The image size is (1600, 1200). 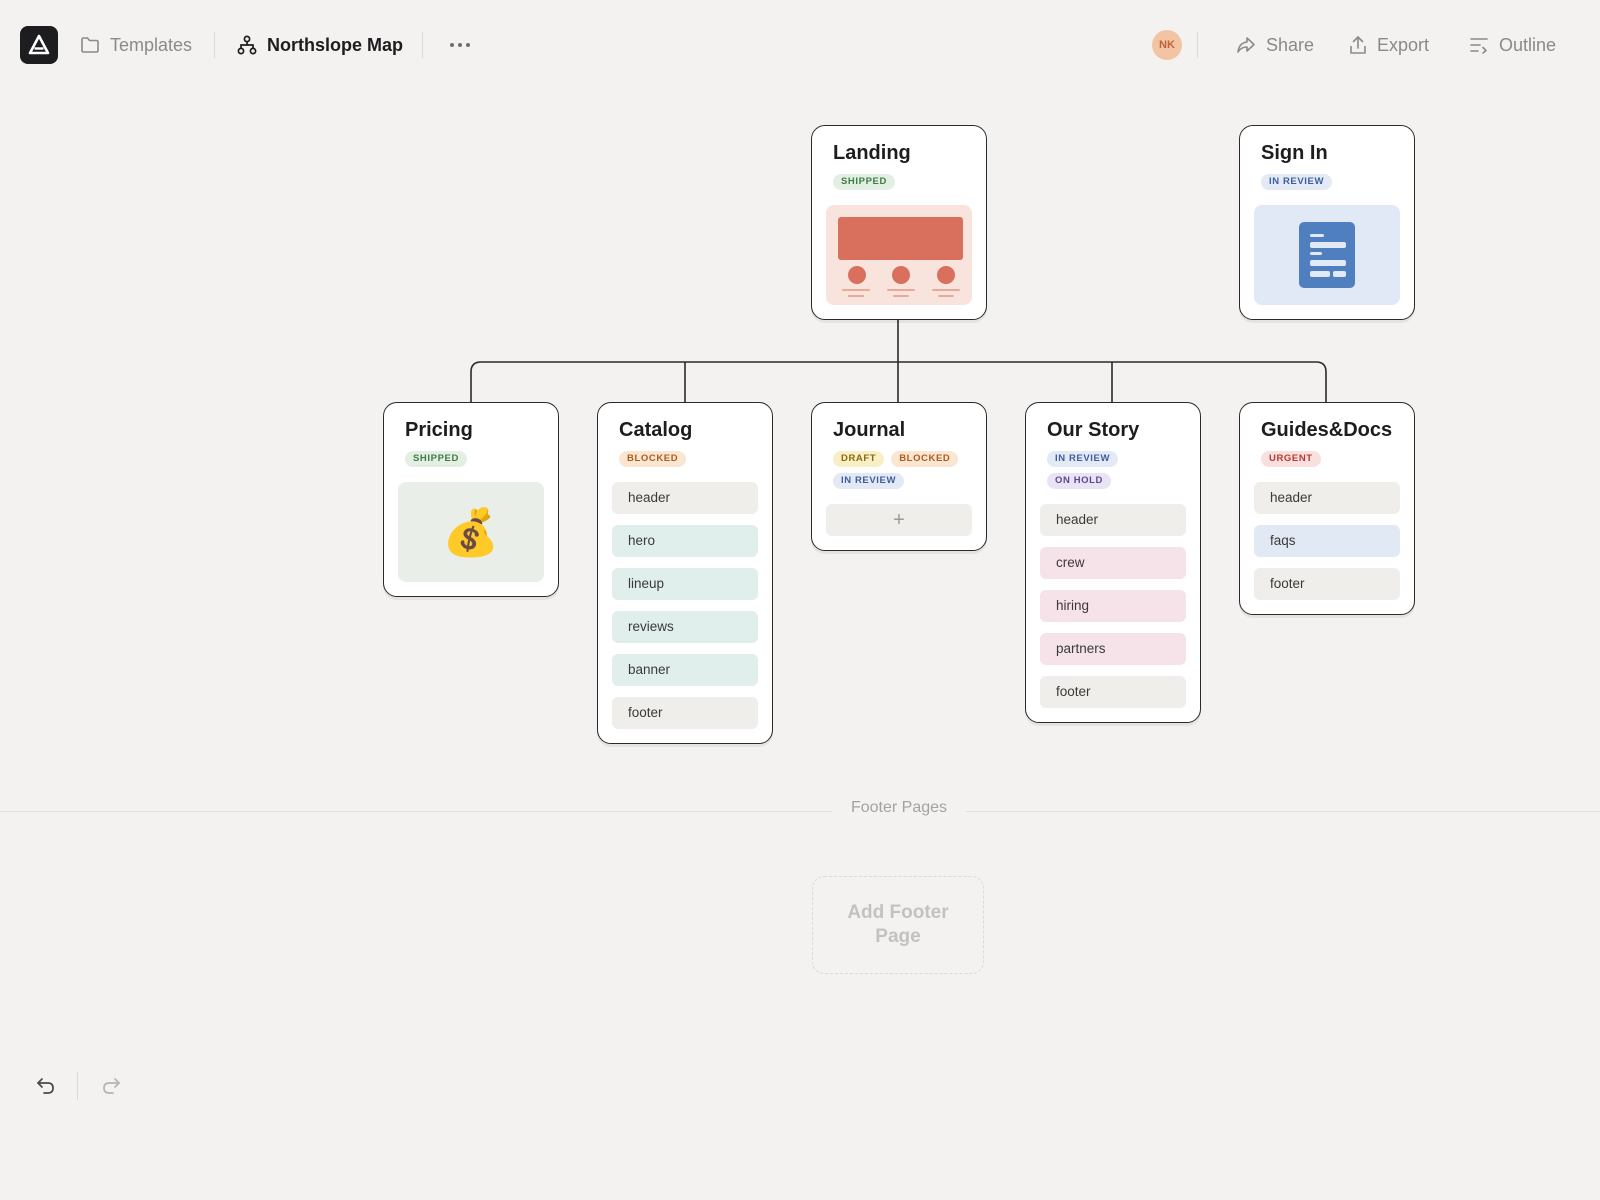 What do you see at coordinates (1197, 45) in the screenshot?
I see `toolbar-divider` at bounding box center [1197, 45].